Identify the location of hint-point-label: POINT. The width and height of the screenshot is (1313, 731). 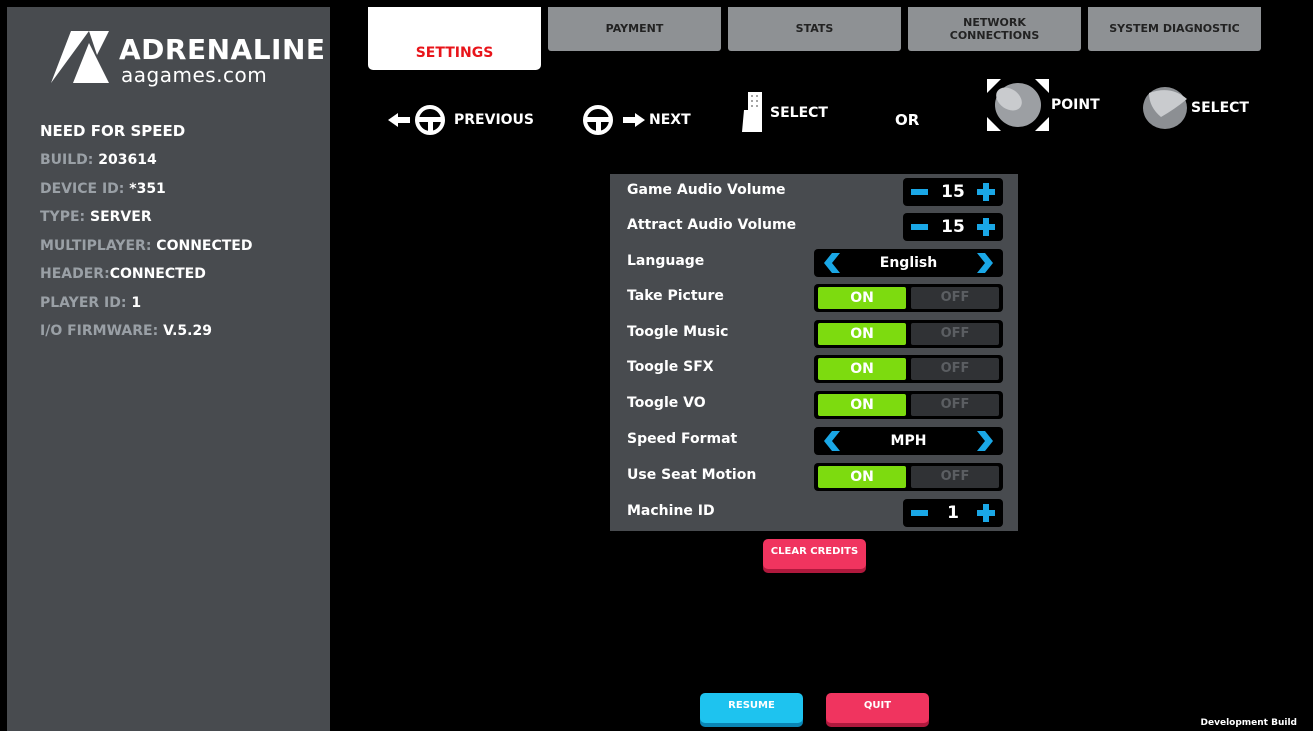
(1075, 105).